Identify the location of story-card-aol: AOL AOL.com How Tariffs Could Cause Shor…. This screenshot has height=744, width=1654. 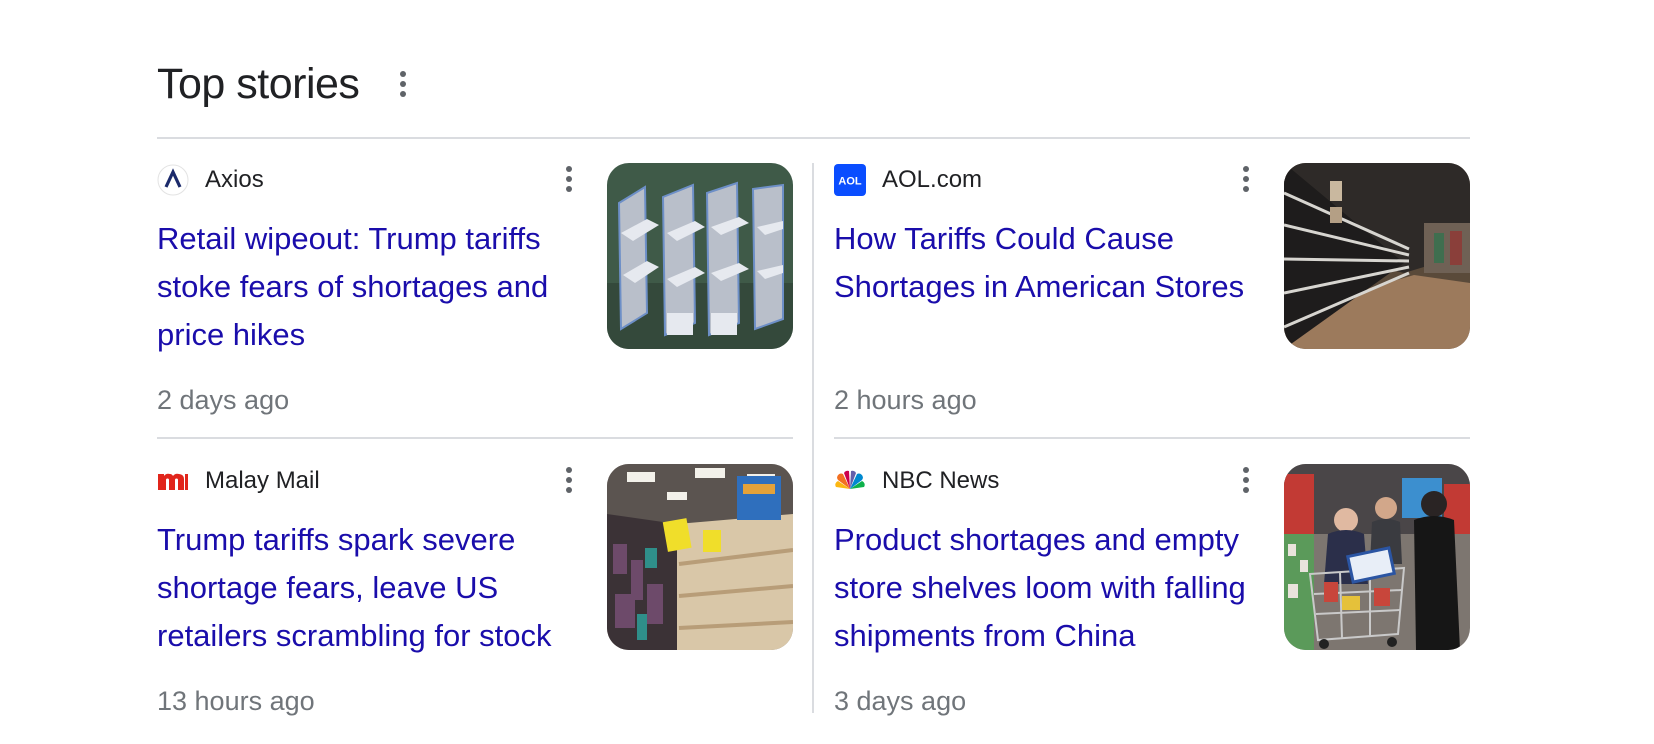
(1152, 303).